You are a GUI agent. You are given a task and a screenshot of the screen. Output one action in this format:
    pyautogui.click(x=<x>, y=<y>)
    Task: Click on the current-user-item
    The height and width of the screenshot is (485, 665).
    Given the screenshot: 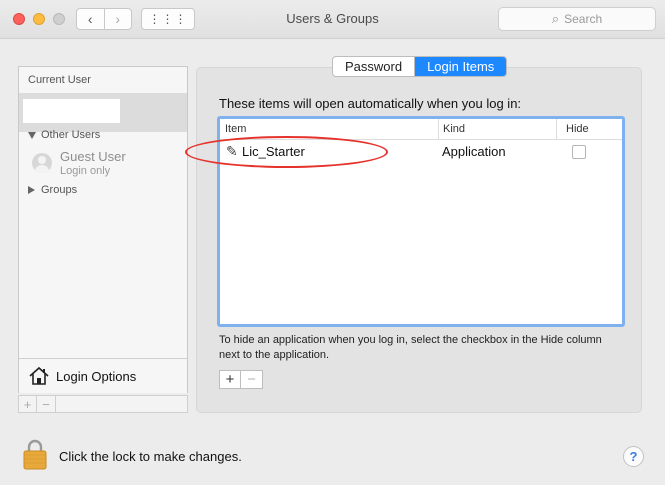 What is the action you would take?
    pyautogui.click(x=103, y=112)
    